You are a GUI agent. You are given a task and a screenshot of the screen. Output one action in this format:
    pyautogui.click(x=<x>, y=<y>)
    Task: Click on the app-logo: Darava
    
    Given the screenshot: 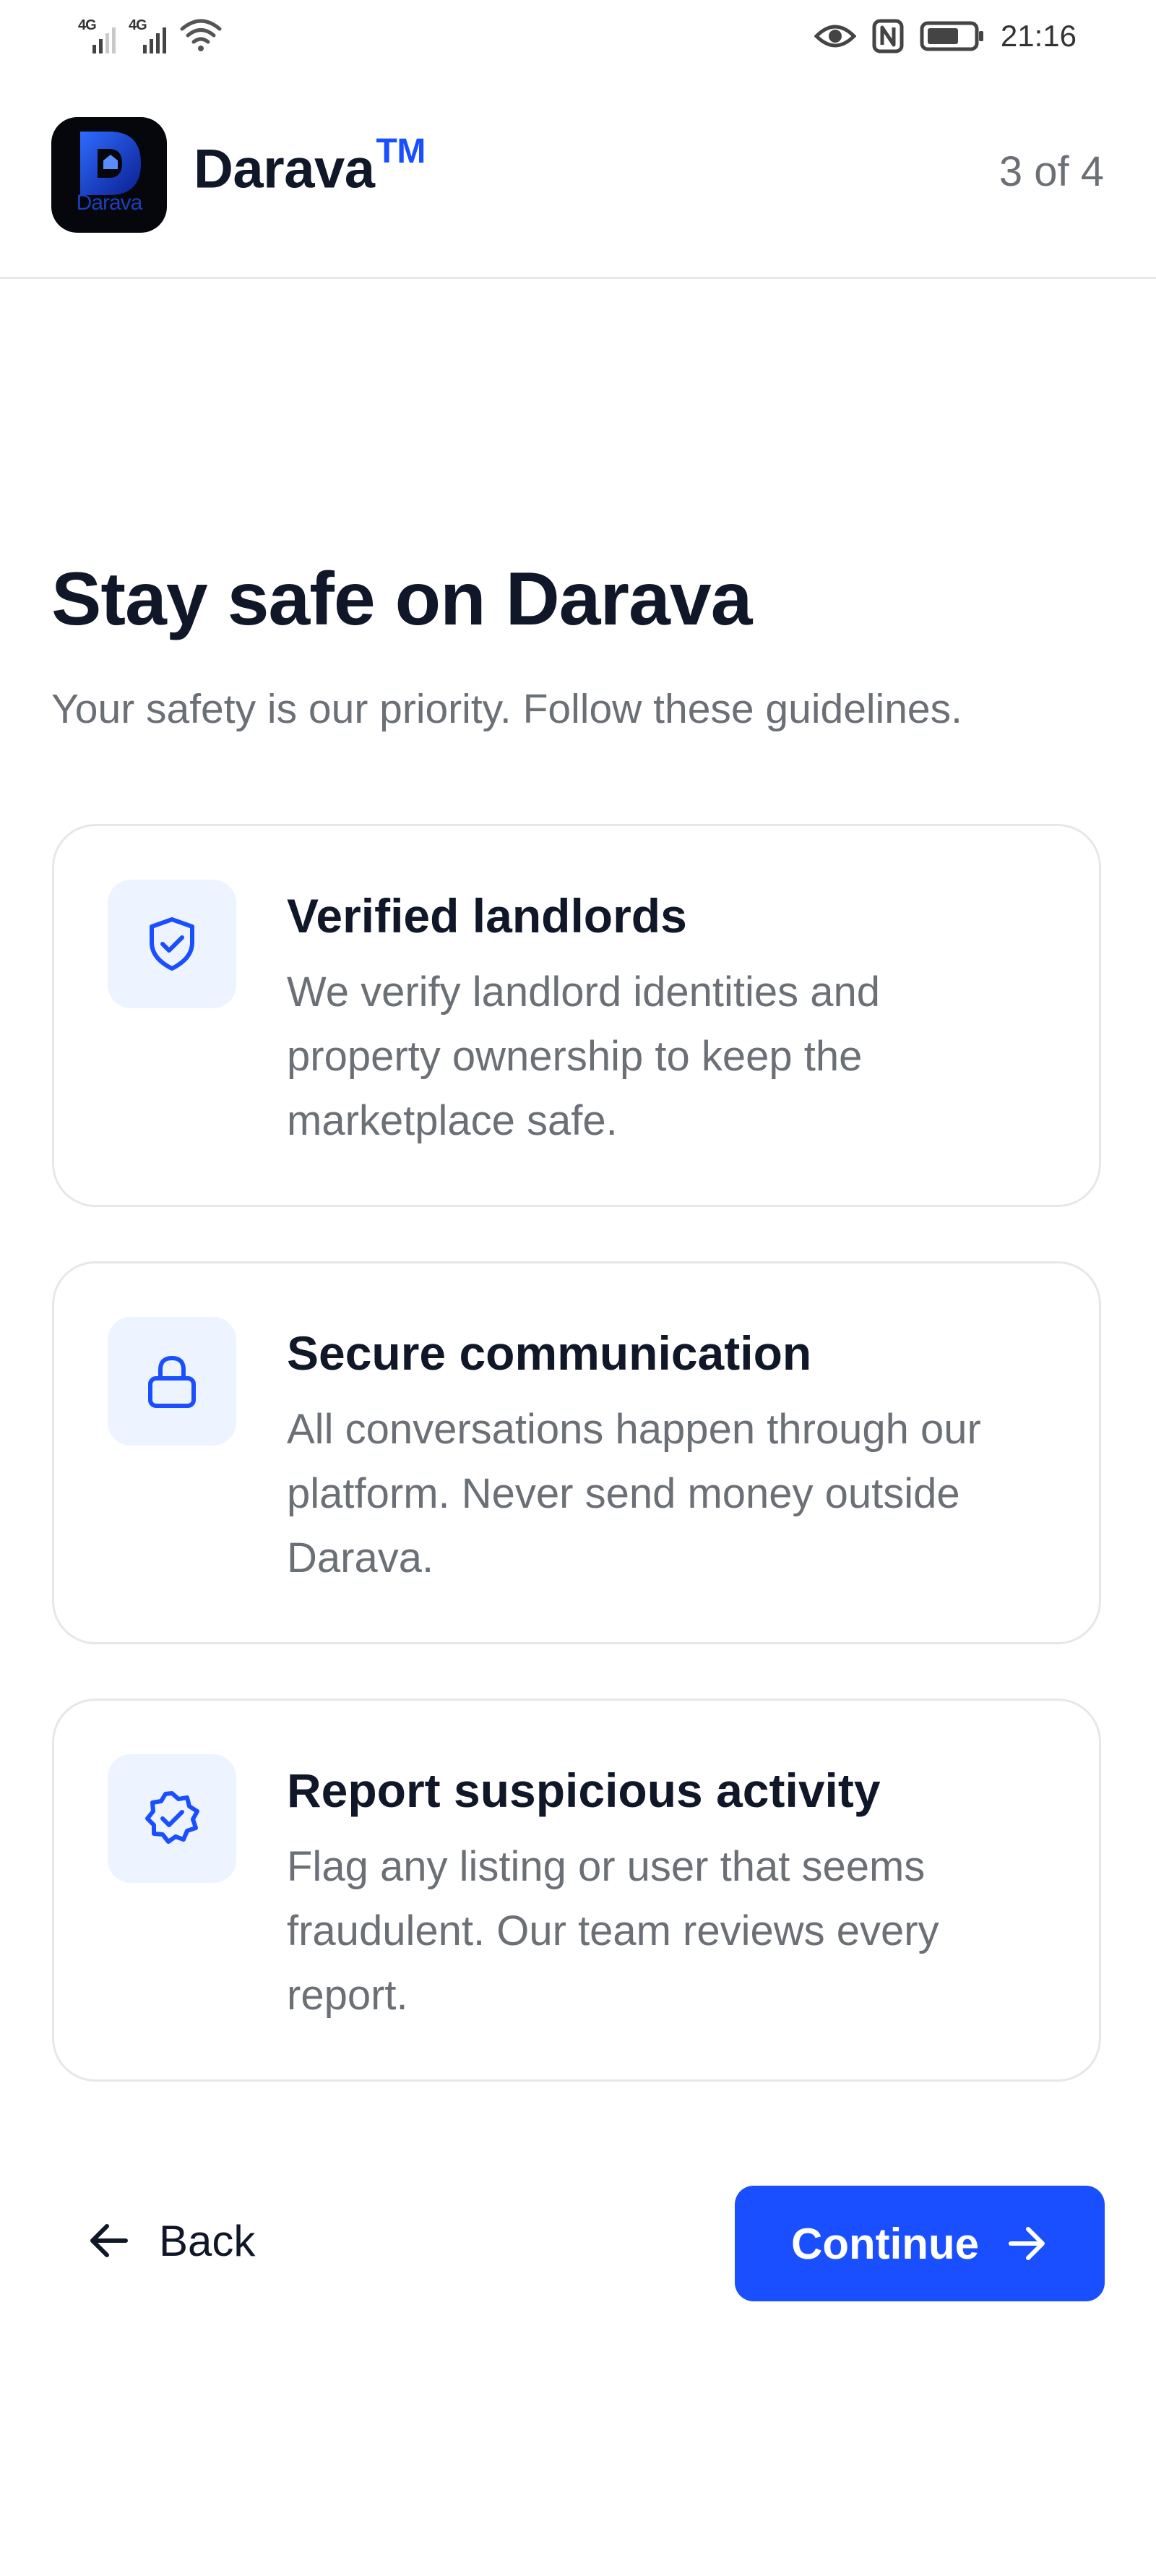 What is the action you would take?
    pyautogui.click(x=109, y=175)
    